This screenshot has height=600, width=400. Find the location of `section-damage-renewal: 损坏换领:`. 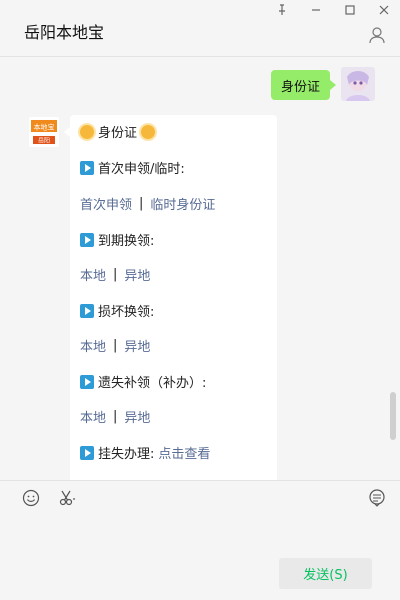

section-damage-renewal: 损坏换领: is located at coordinates (117, 310).